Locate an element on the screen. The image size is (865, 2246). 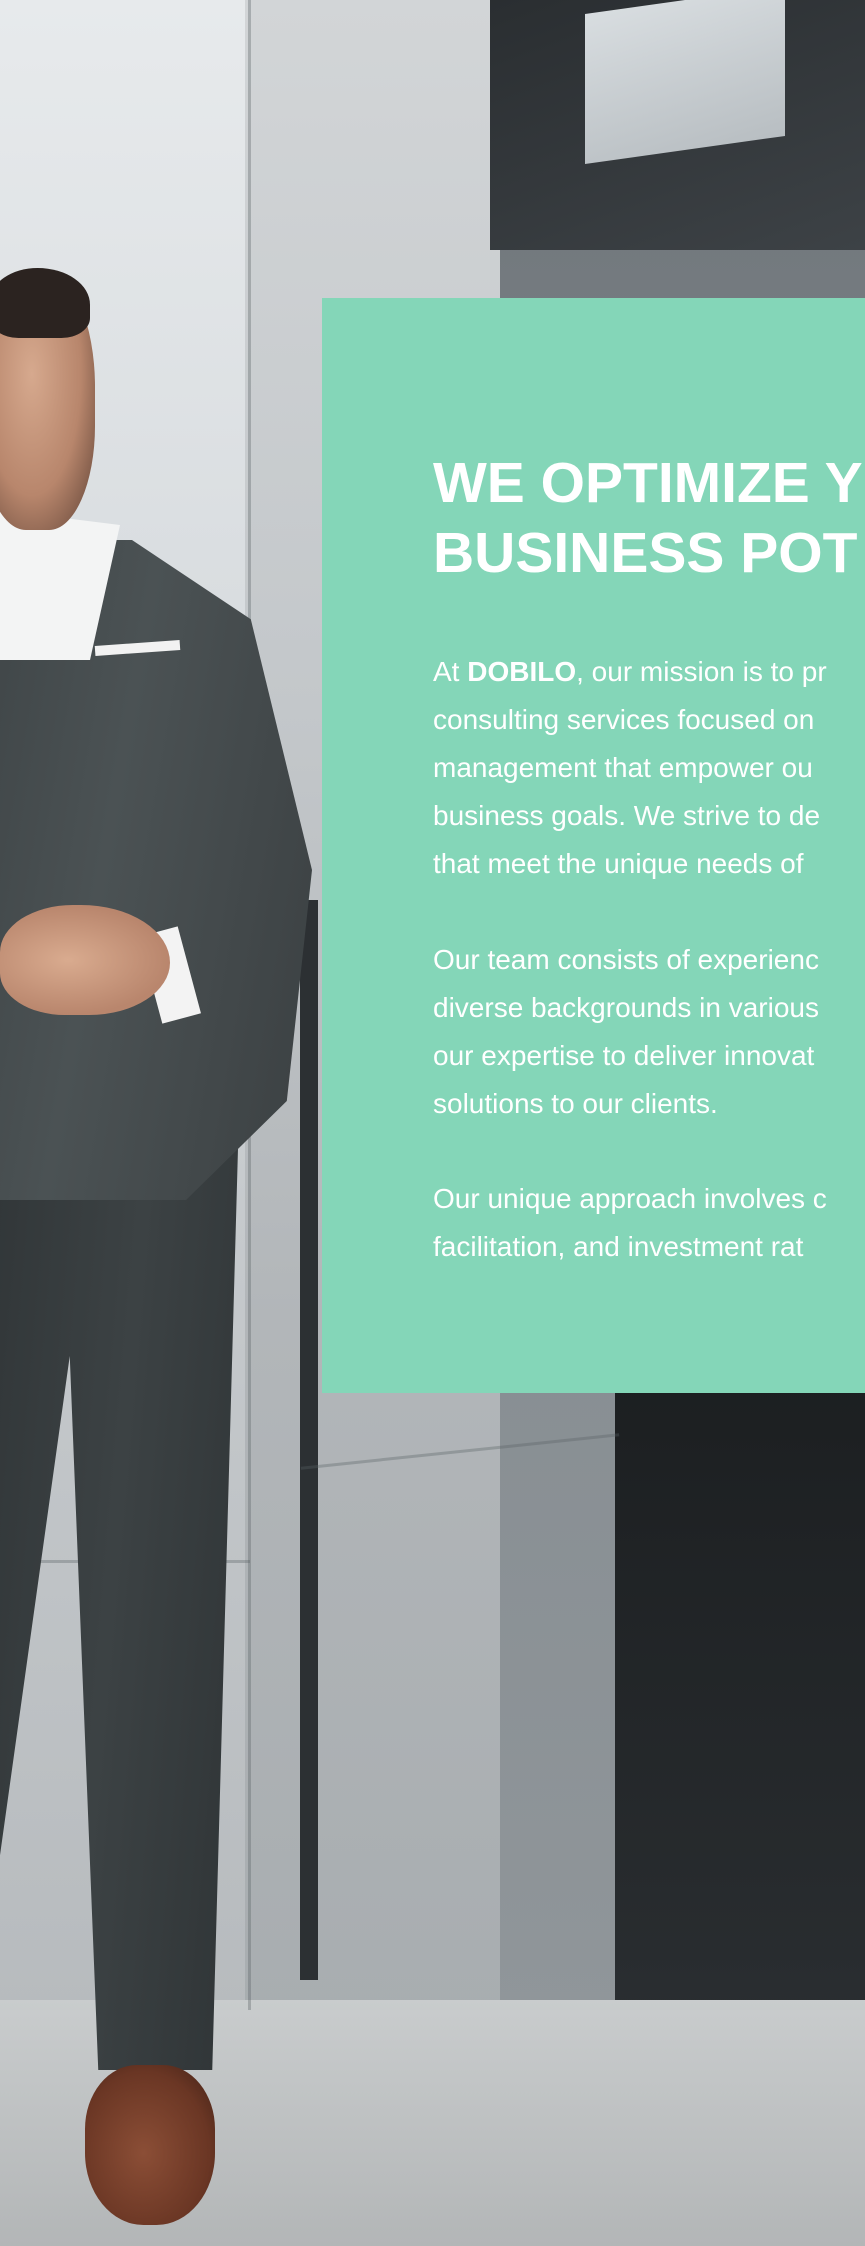
man-hand is located at coordinates (85, 960).